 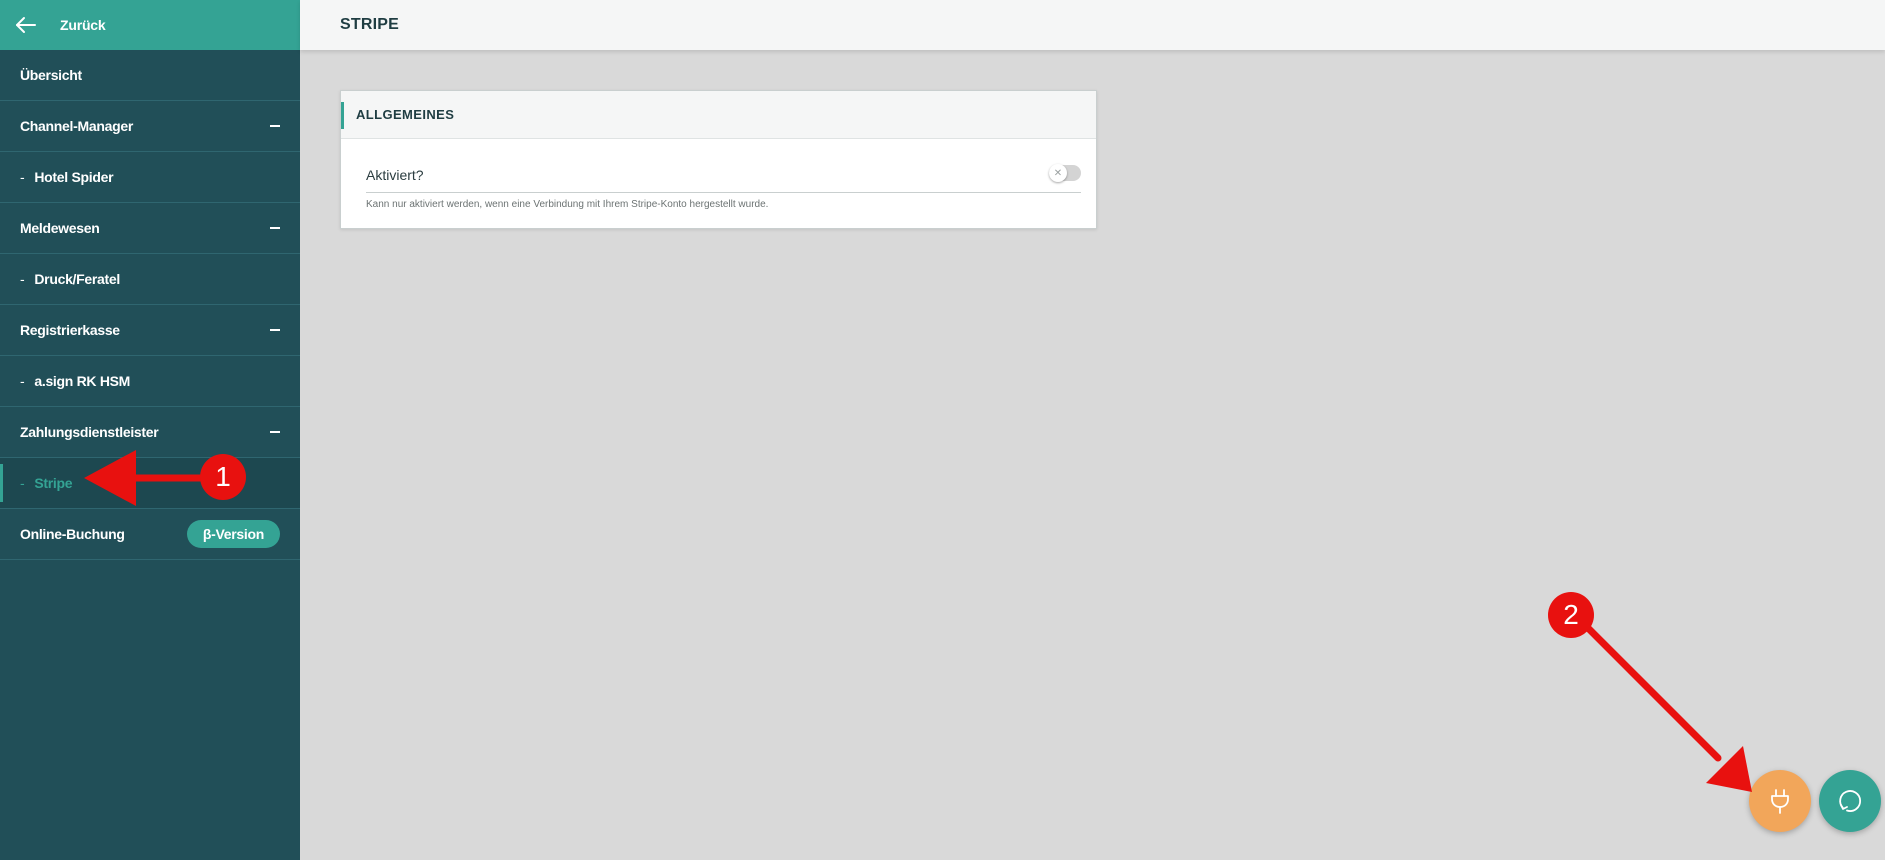 I want to click on sidebar-group-meldewesen: Meldewesen, so click(x=150, y=228).